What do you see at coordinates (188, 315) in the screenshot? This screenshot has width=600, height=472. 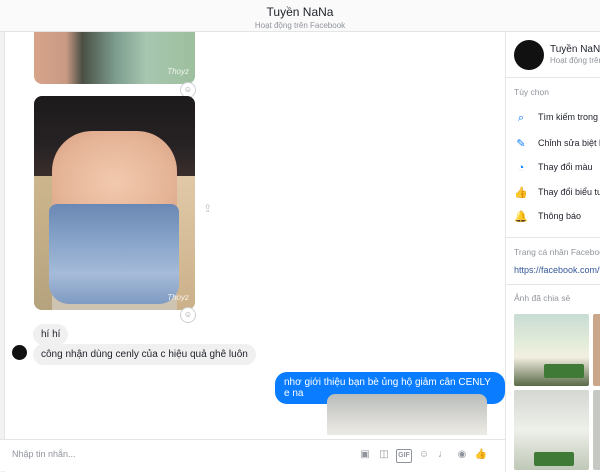 I see `react-button: ☺` at bounding box center [188, 315].